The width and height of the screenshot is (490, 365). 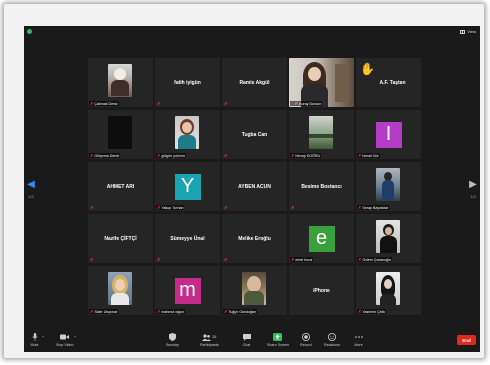 I want to click on participants-button: 26 Participants, so click(x=209, y=340).